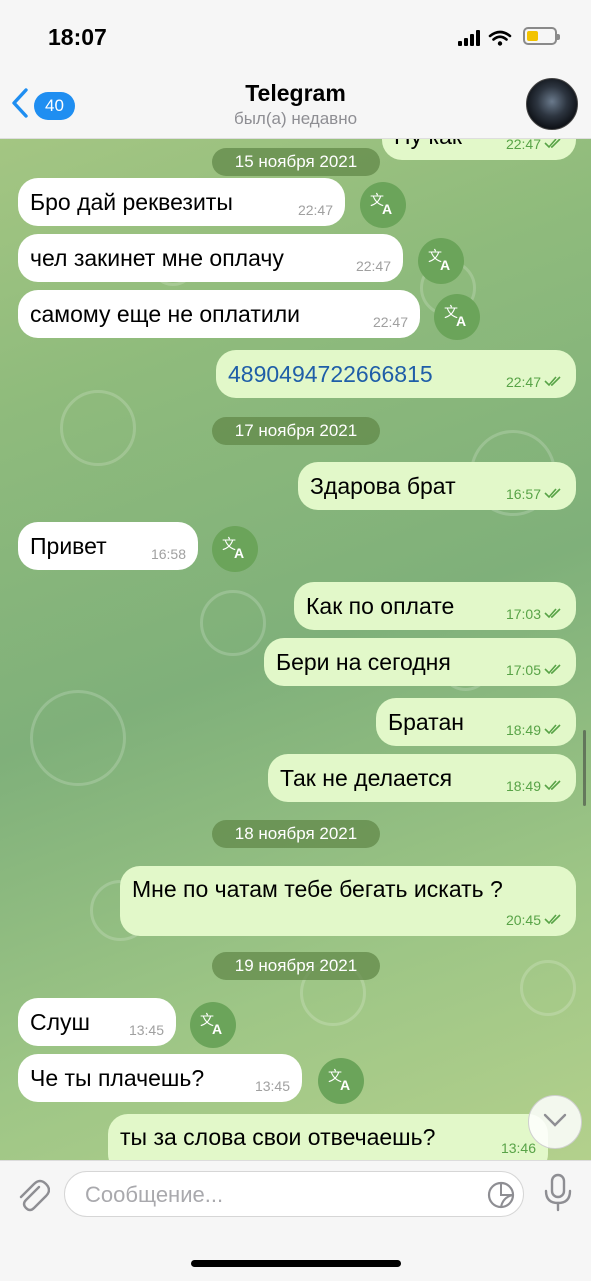 The height and width of the screenshot is (1281, 591). Describe the element at coordinates (296, 965) in the screenshot. I see `date-text: 19 ноября 2021` at that location.